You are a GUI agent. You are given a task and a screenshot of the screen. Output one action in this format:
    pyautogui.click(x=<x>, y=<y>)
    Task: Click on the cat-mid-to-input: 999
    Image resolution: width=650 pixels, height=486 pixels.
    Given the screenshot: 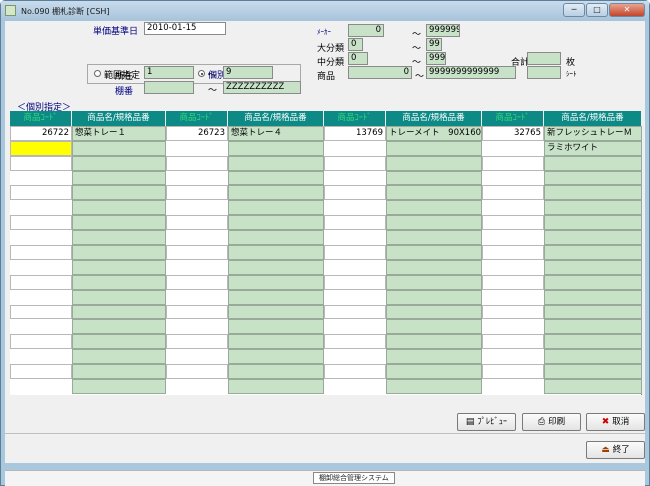 What is the action you would take?
    pyautogui.click(x=436, y=58)
    